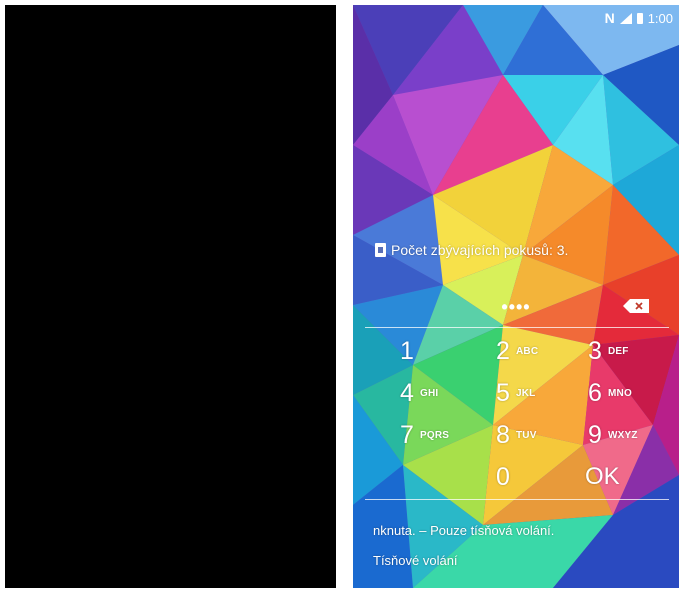 This screenshot has width=683, height=592. I want to click on key-7: 7 PQRS, so click(445, 435).